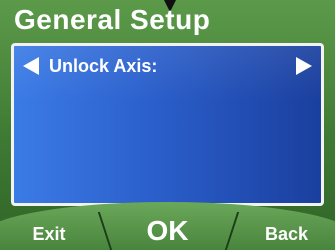  Describe the element at coordinates (103, 66) in the screenshot. I see `unlock-axis-label: Unlock Axis:` at that location.